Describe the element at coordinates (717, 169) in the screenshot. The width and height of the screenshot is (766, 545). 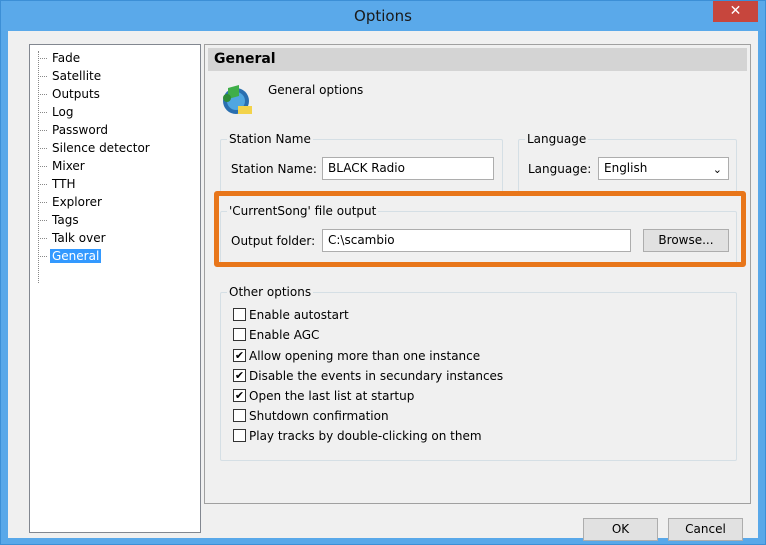
I see `chevron-down-icon: ⌄` at that location.